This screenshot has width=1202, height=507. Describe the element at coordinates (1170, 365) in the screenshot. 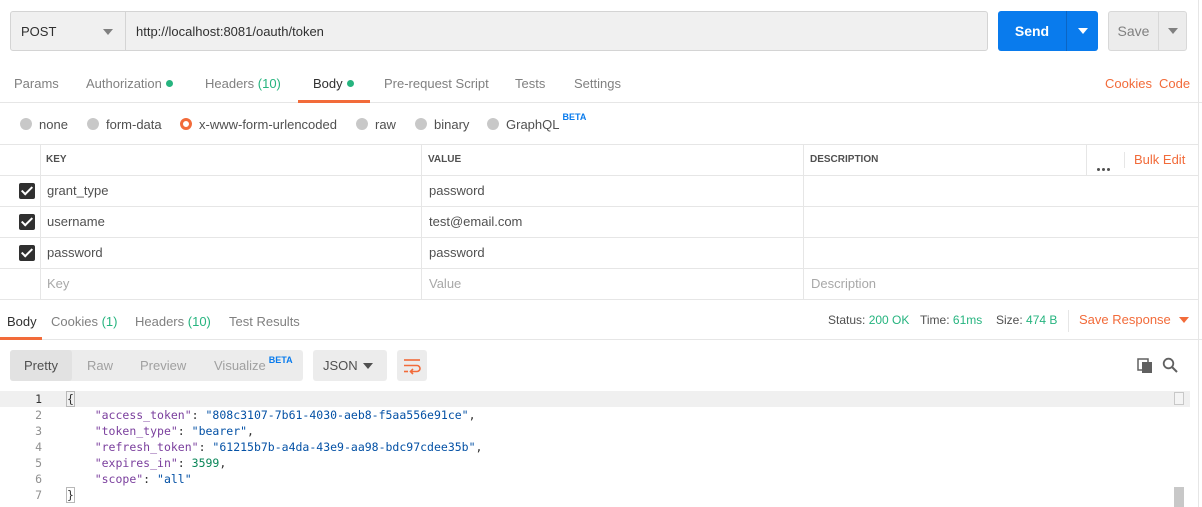

I see `search-icon` at that location.